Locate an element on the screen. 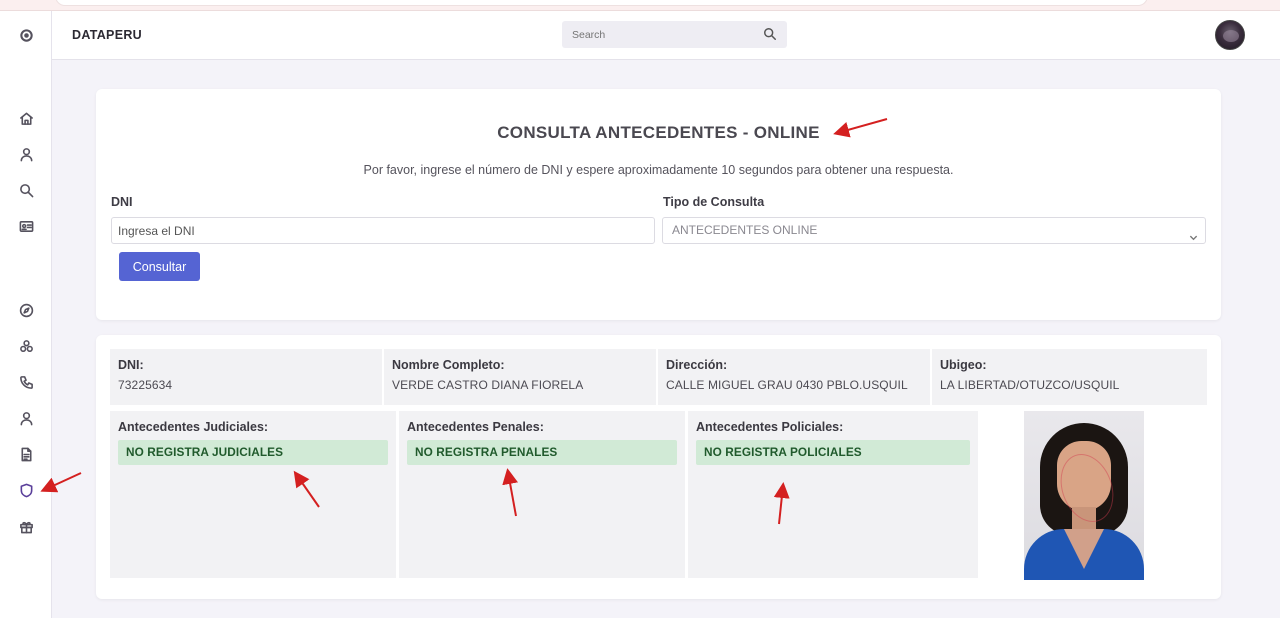 This screenshot has height=618, width=1280. penales-status-badge: NO REGISTRA PENALES is located at coordinates (542, 452).